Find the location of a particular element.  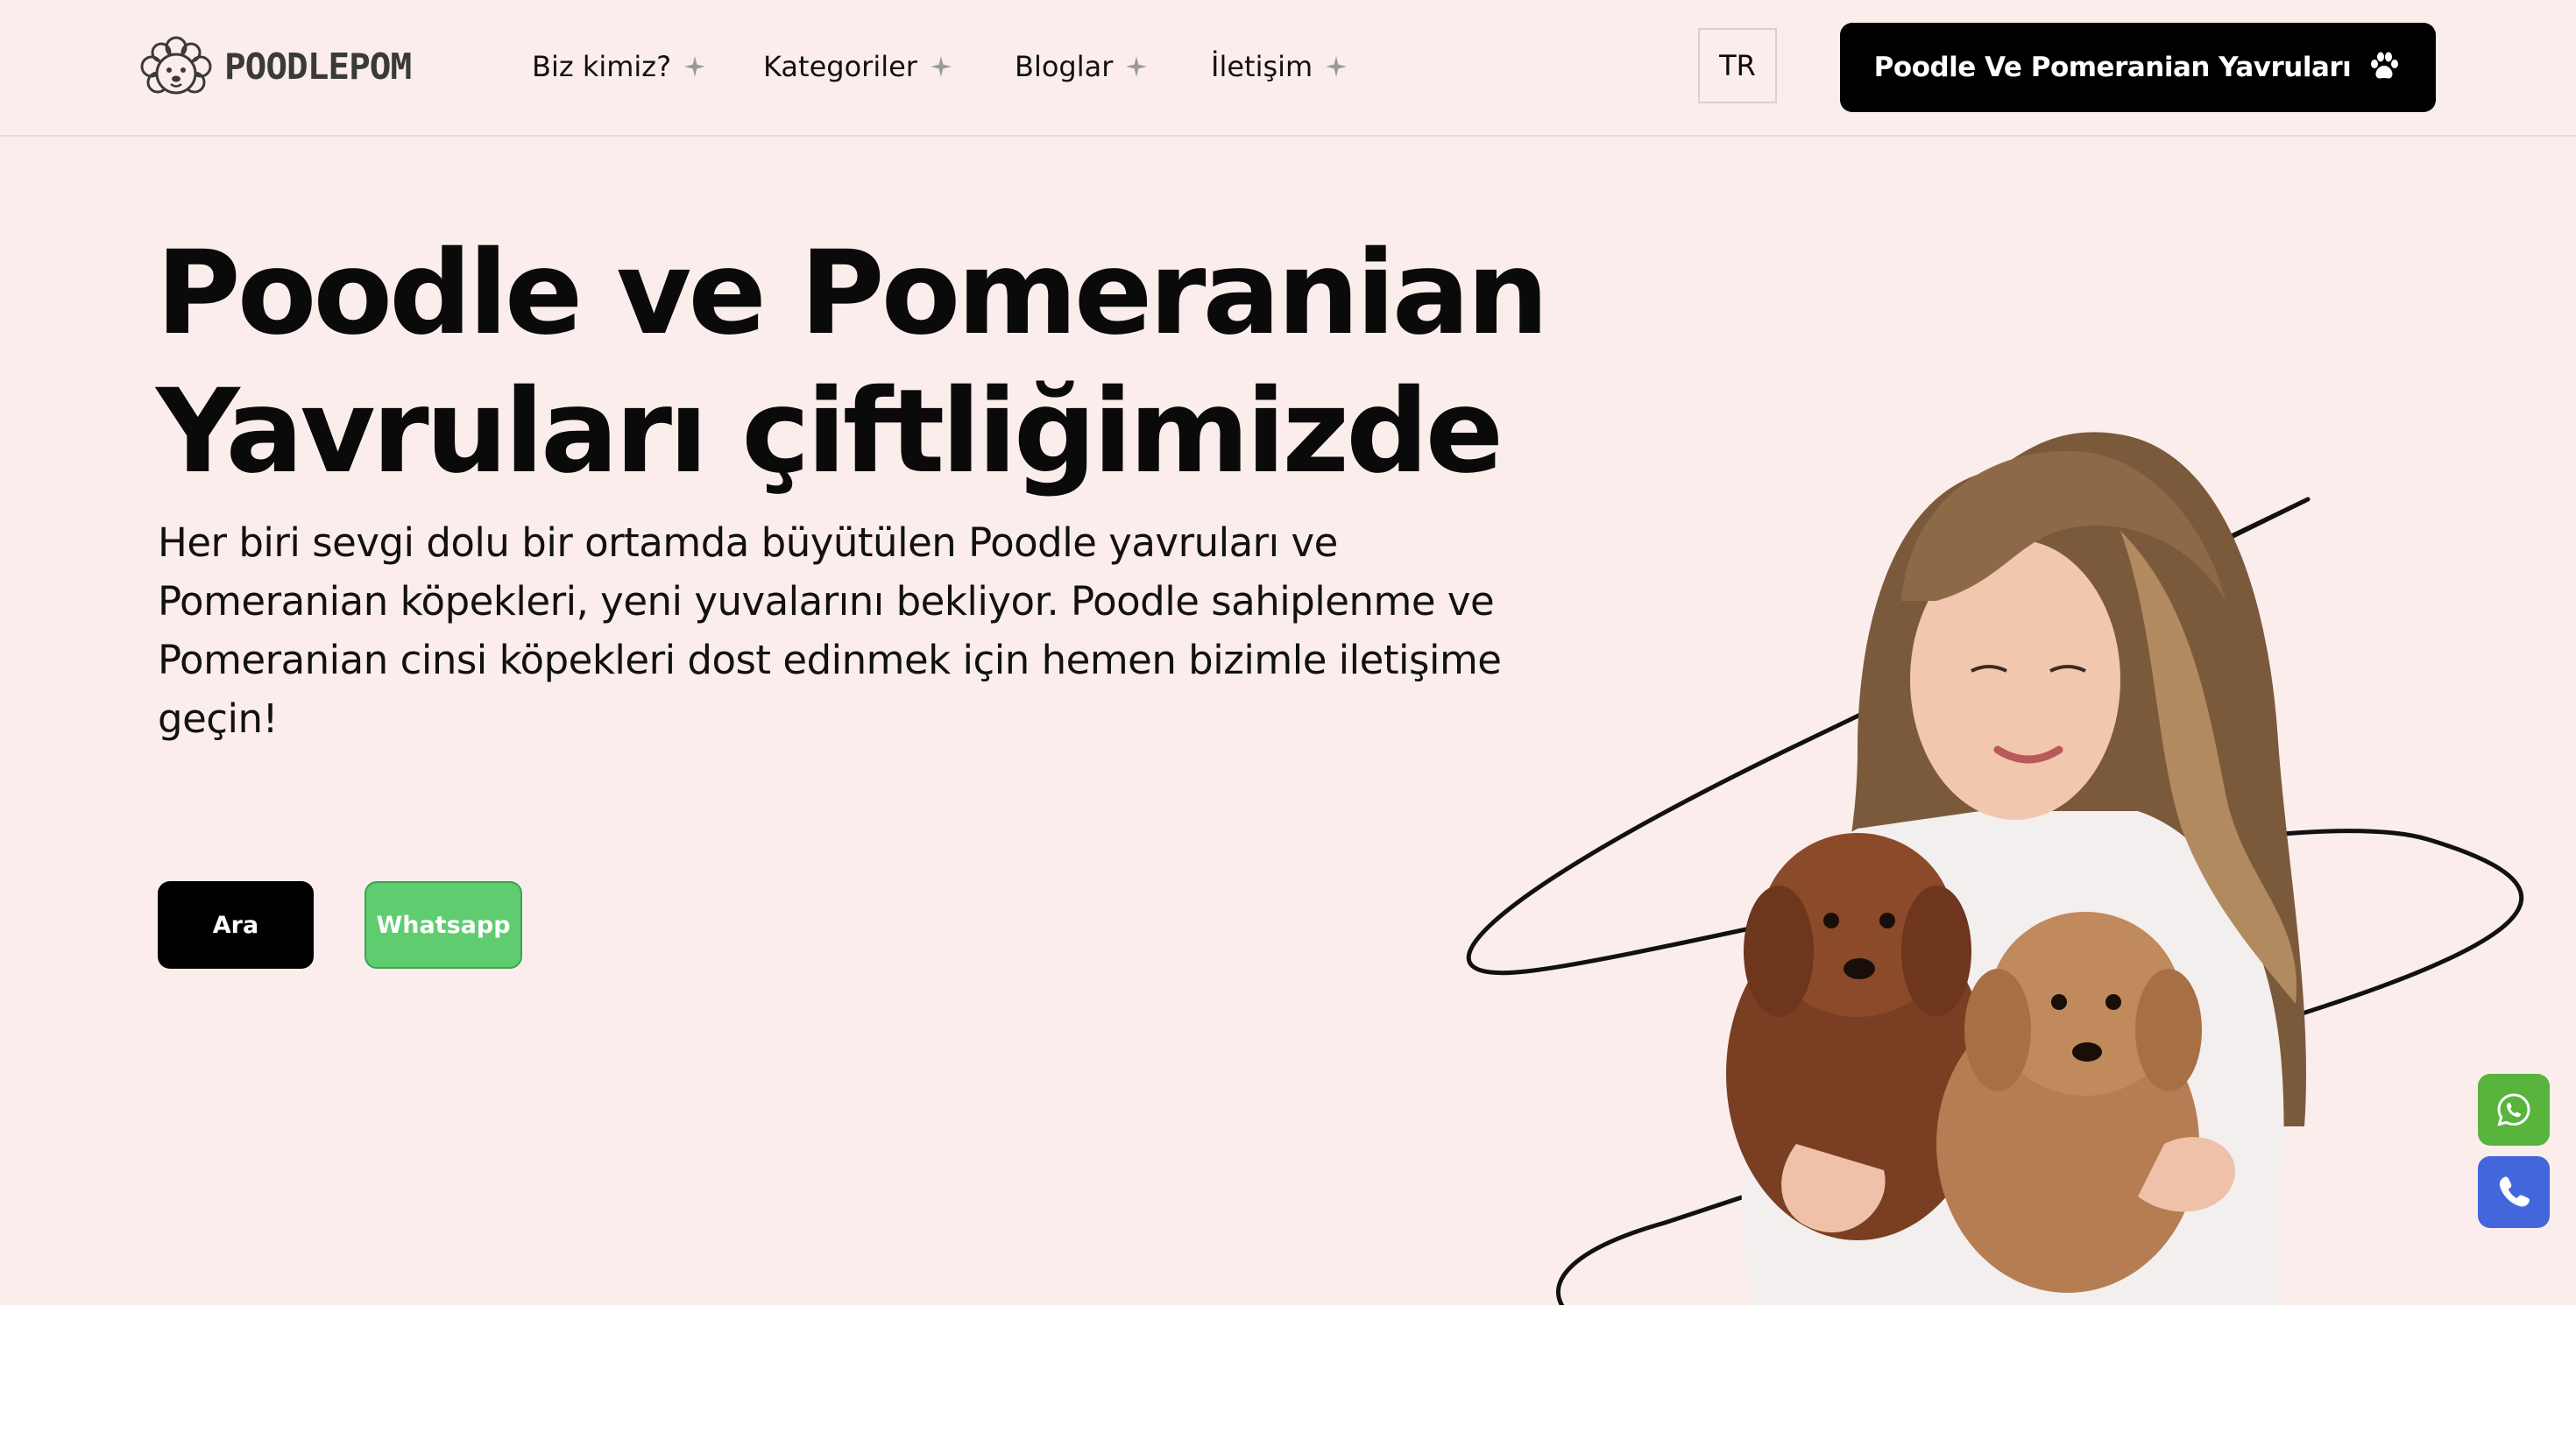

cta-label: Poodle Ve Pomeranian Yavruları is located at coordinates (2112, 67).